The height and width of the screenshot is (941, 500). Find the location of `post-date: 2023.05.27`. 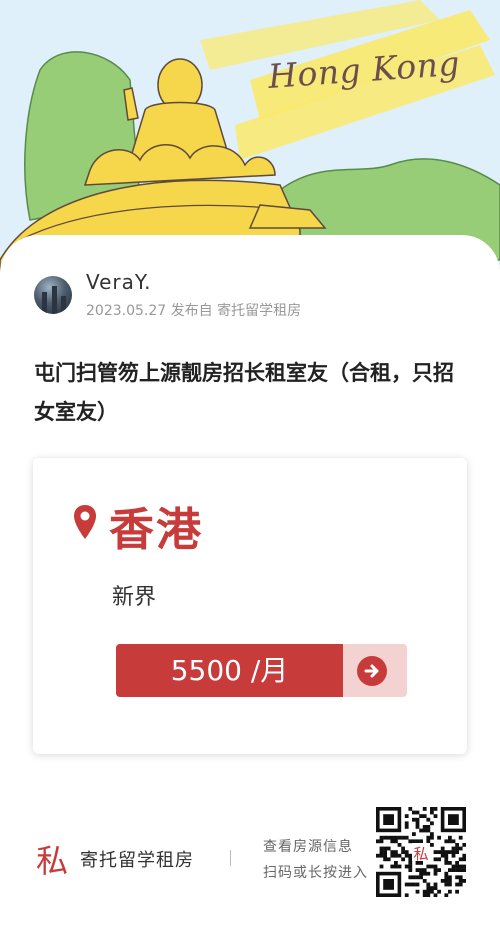

post-date: 2023.05.27 is located at coordinates (126, 311).